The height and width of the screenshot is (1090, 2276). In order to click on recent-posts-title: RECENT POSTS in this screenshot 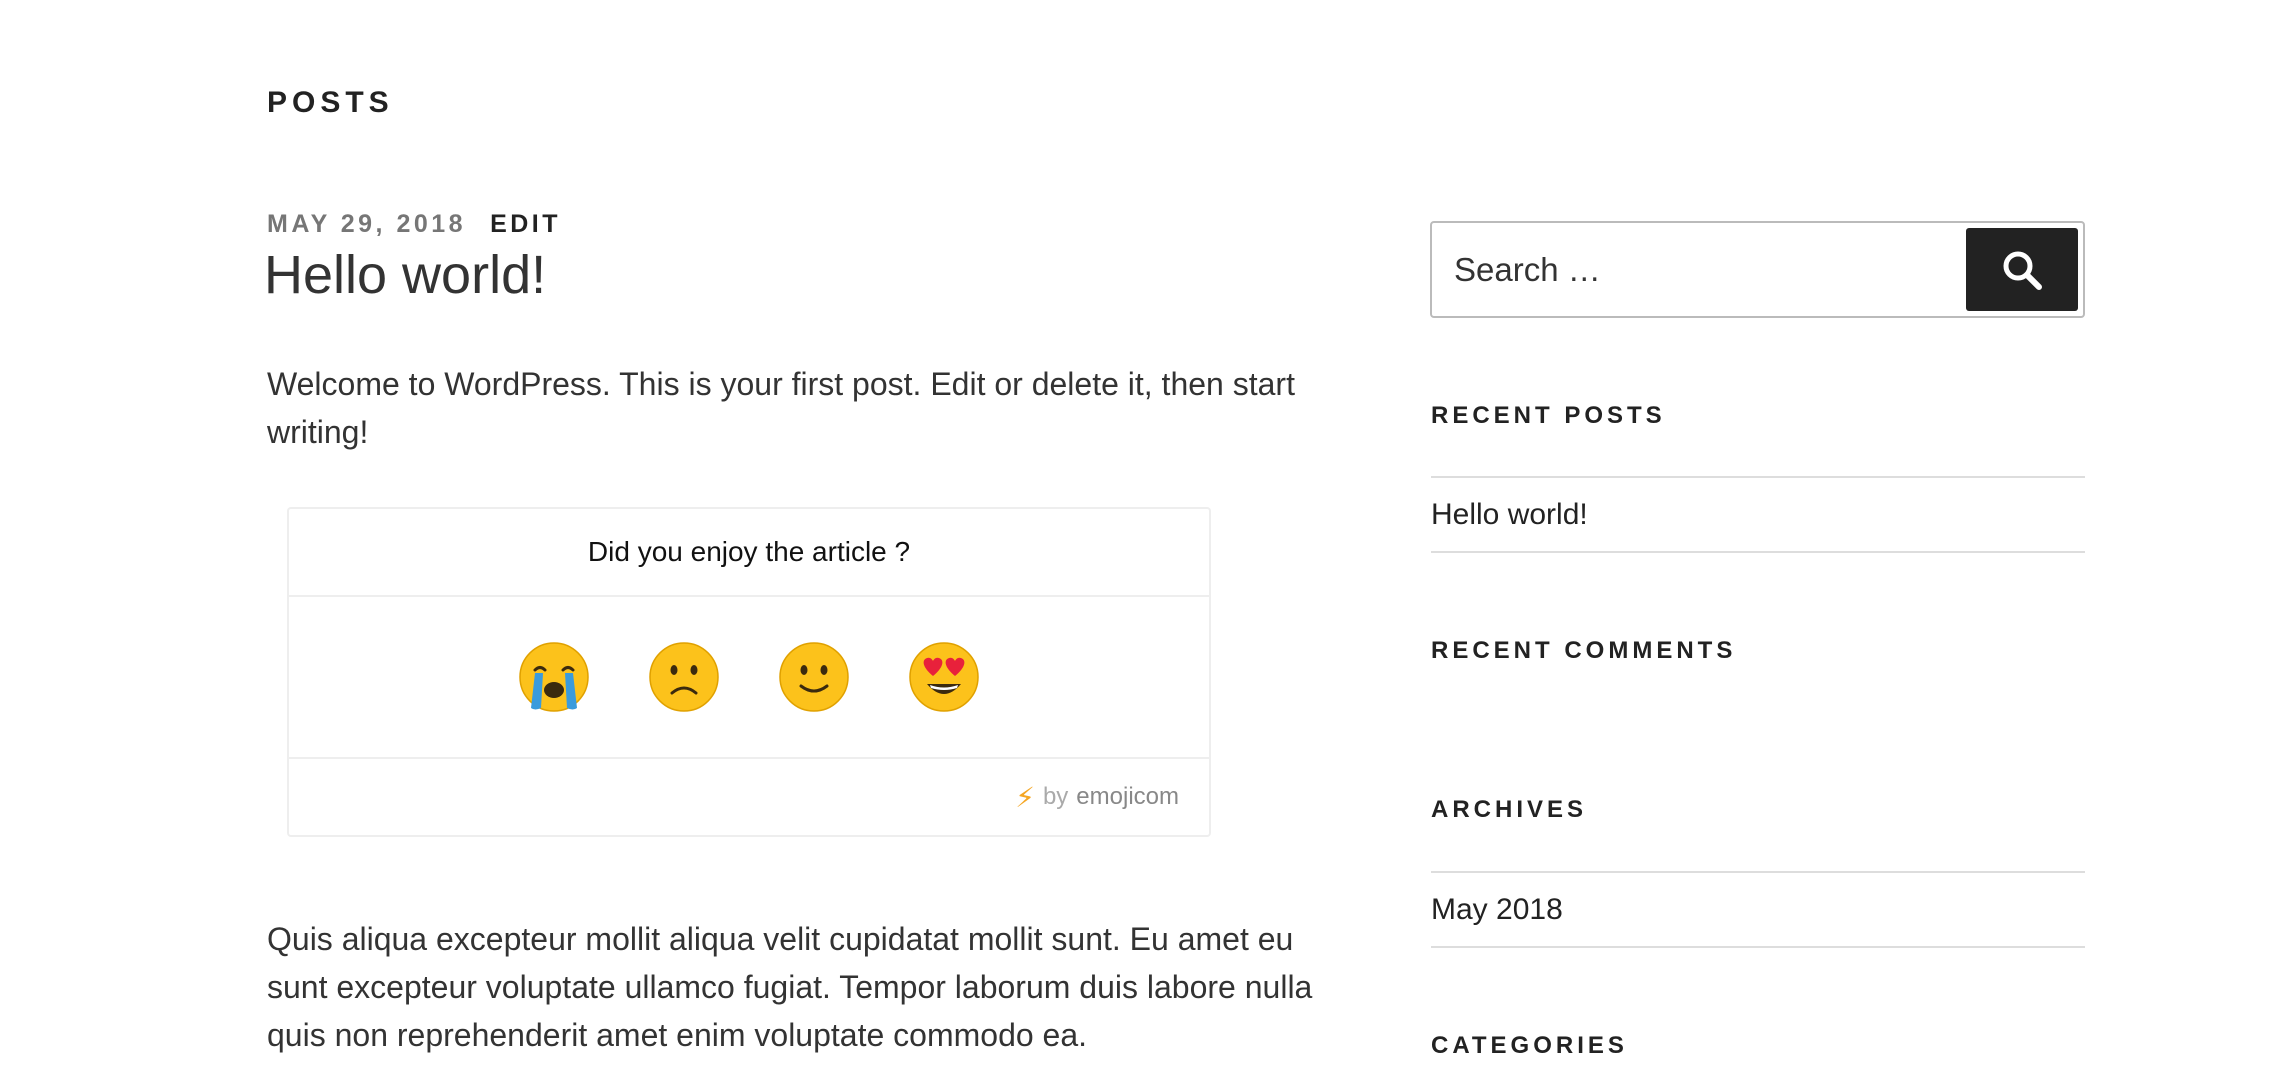, I will do `click(1548, 415)`.